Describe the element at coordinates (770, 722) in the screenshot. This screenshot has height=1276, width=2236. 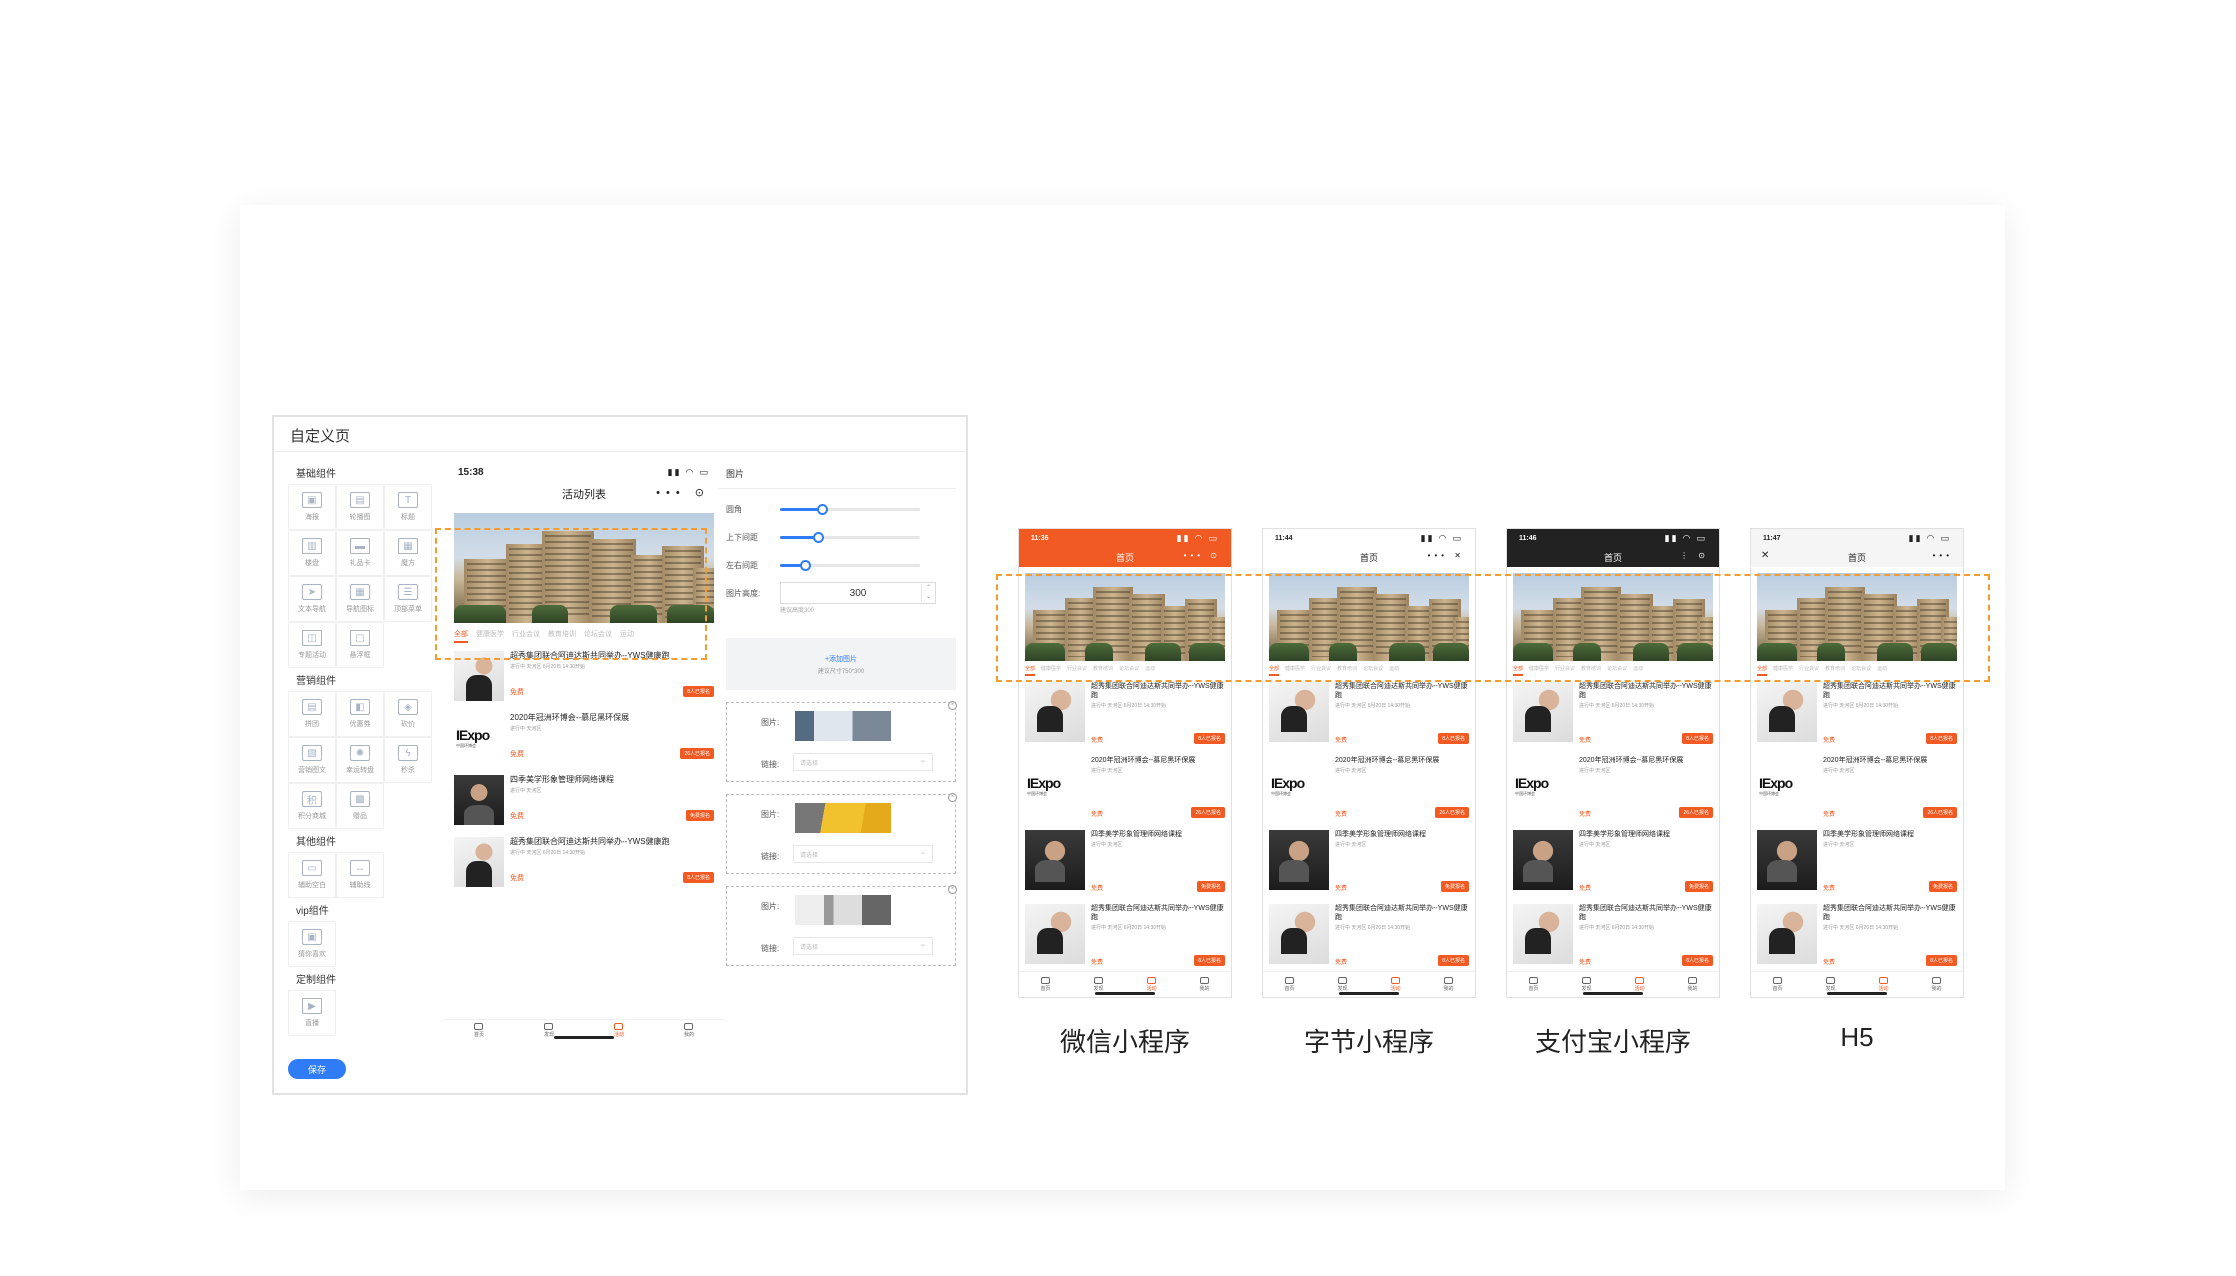
I see `image-label: 图片:` at that location.